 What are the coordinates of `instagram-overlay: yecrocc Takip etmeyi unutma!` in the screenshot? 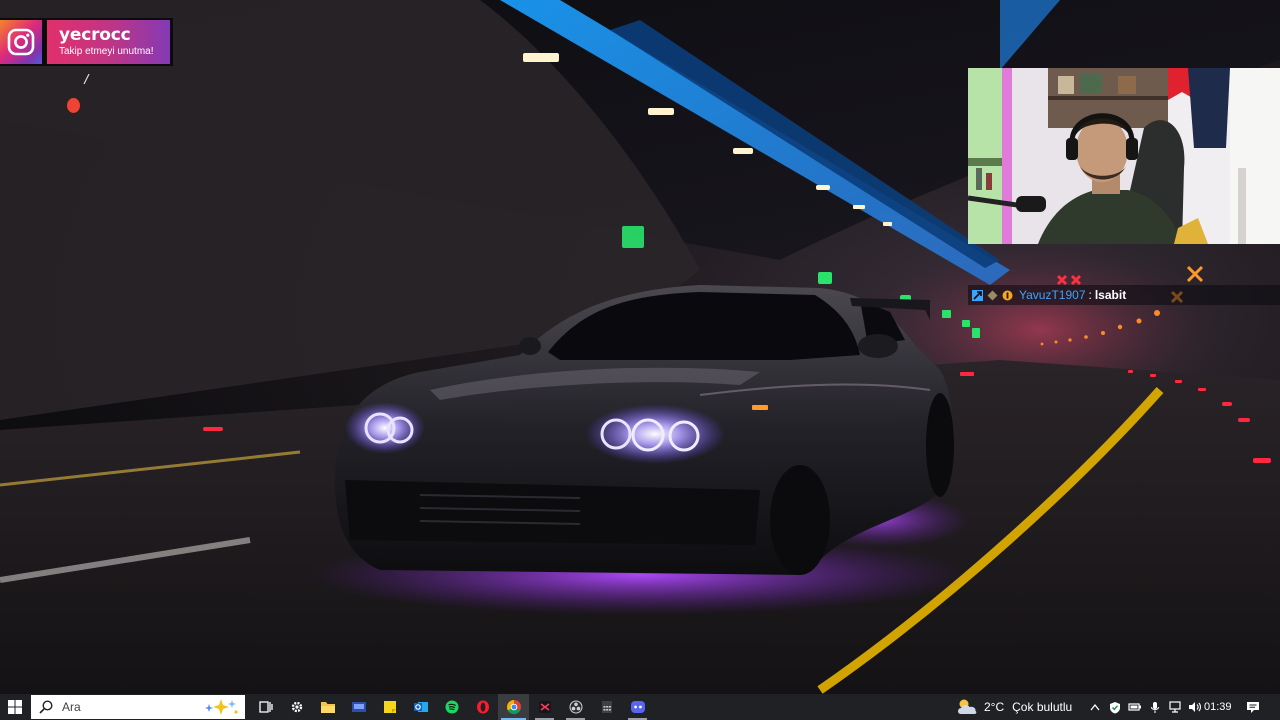 It's located at (86, 42).